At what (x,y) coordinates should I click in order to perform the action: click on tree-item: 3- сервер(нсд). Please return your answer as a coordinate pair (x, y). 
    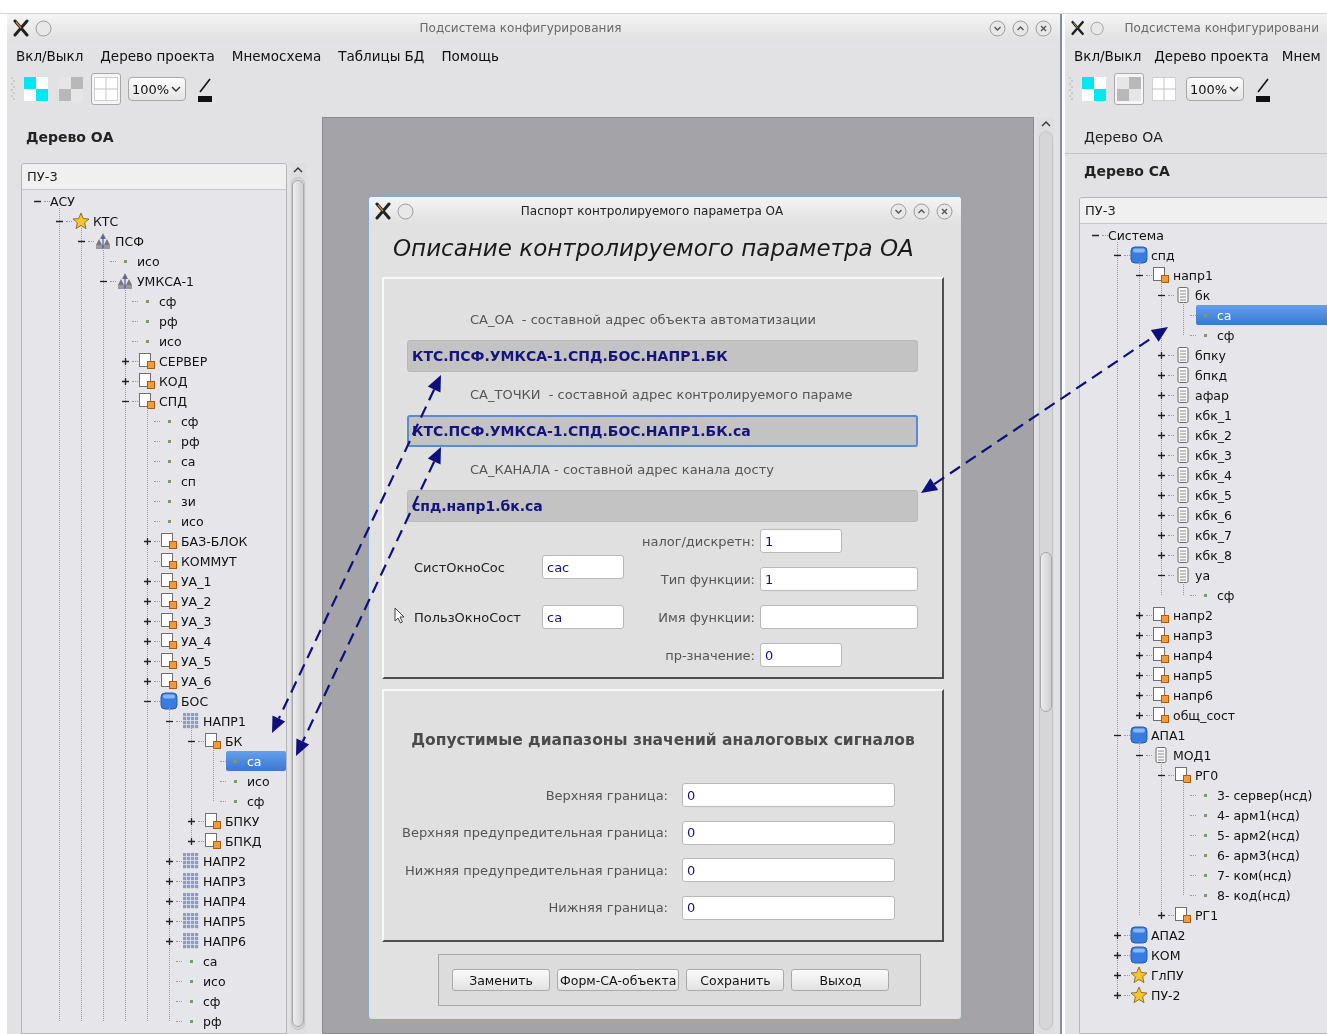
    Looking at the image, I should click on (1256, 795).